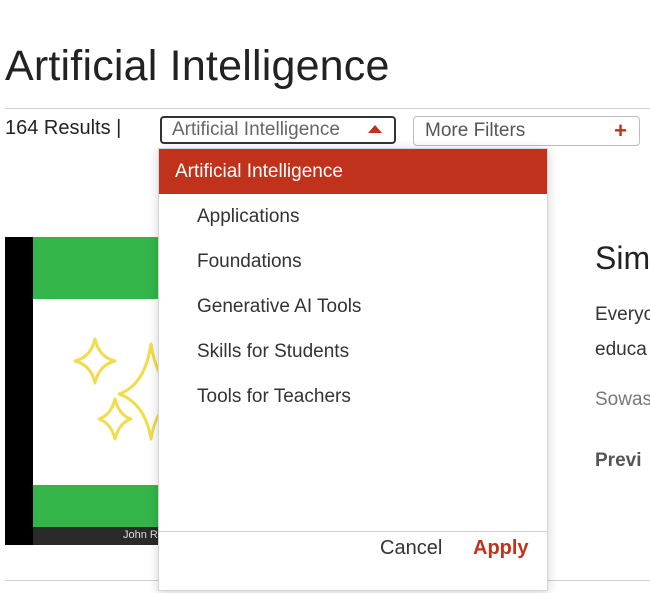 This screenshot has width=650, height=593. What do you see at coordinates (622, 399) in the screenshot?
I see `result-author: Sowas` at bounding box center [622, 399].